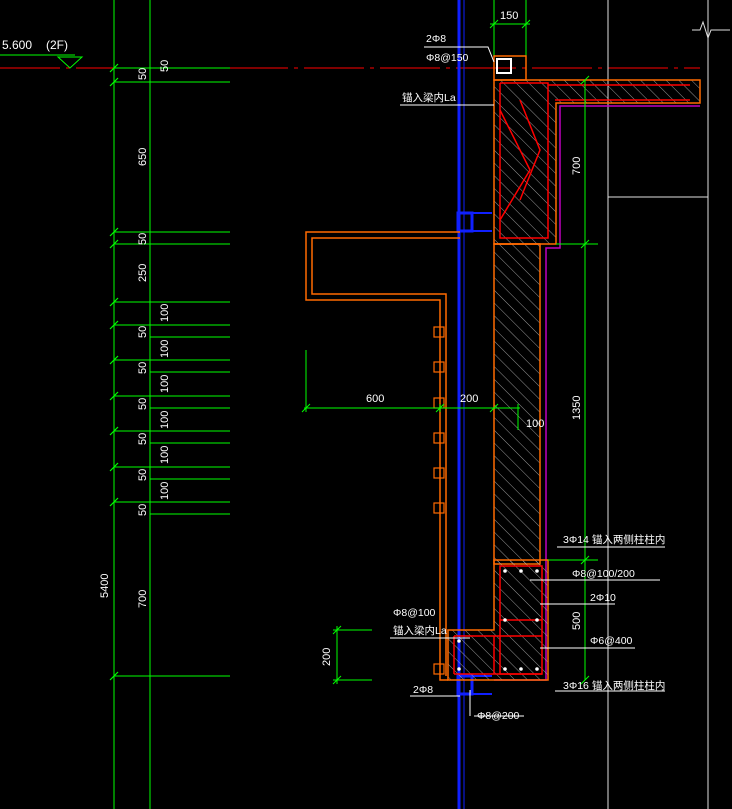  I want to click on note-sill-rebar: 2Φ8, so click(423, 690).